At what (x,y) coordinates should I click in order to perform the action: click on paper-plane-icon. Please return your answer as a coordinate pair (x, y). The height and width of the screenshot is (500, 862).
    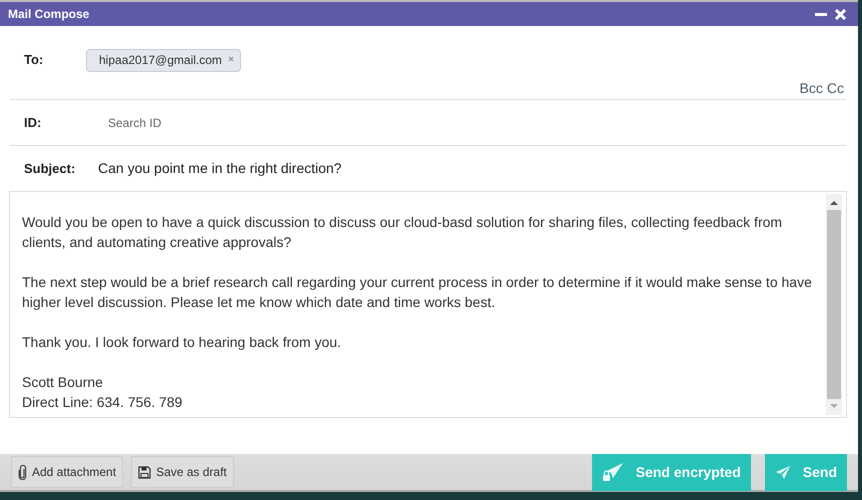
    Looking at the image, I should click on (782, 472).